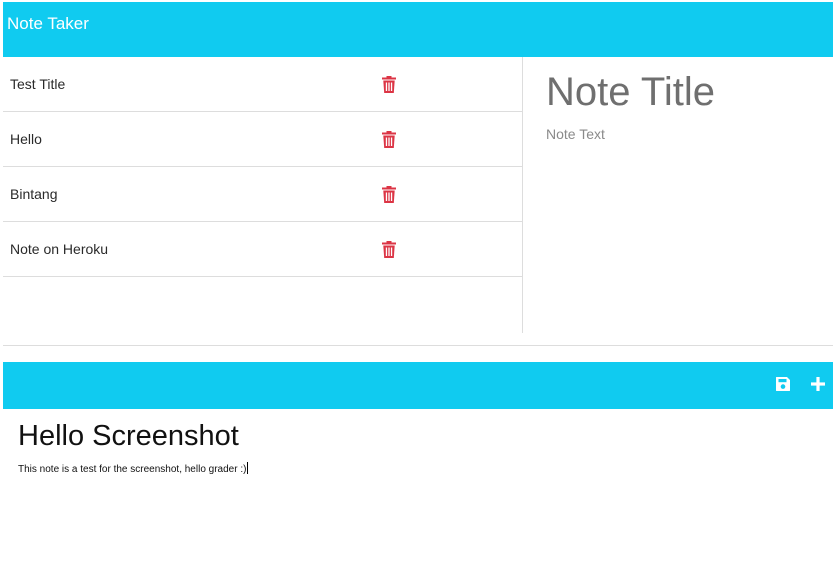 The image size is (836, 569). I want to click on note-item-label: Hello, so click(26, 139).